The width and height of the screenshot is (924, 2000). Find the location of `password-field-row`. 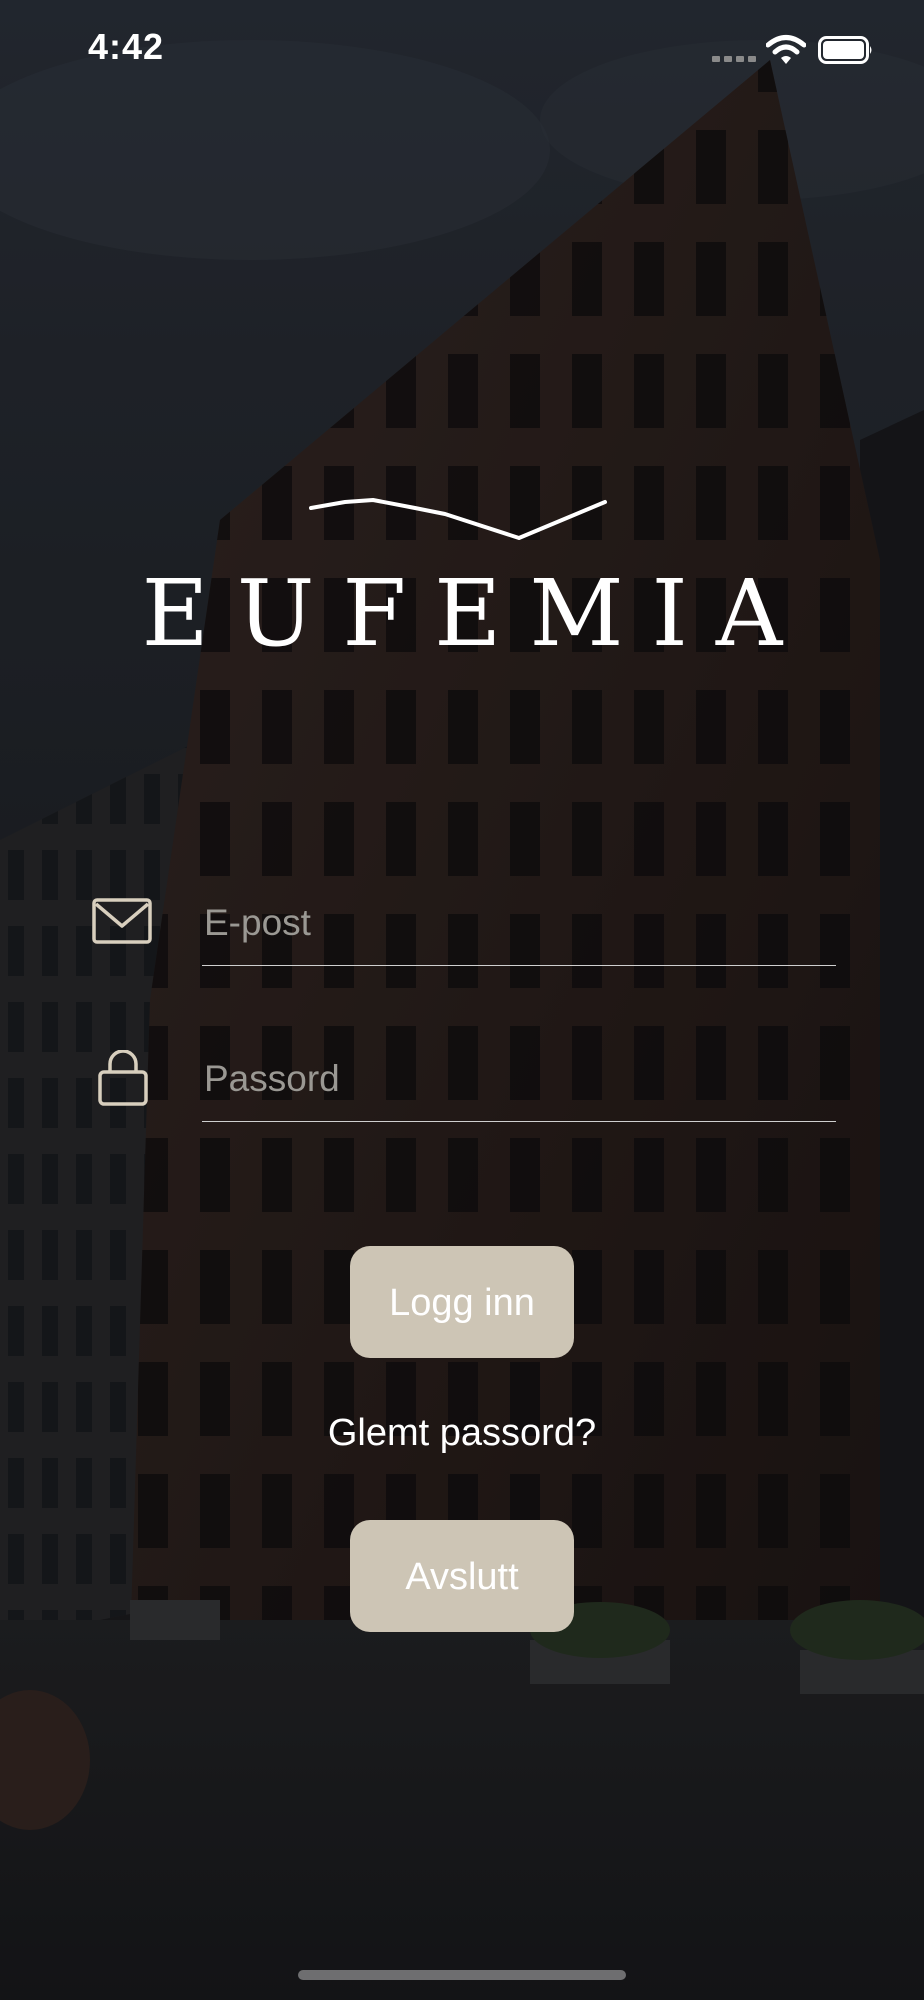

password-field-row is located at coordinates (468, 1079).